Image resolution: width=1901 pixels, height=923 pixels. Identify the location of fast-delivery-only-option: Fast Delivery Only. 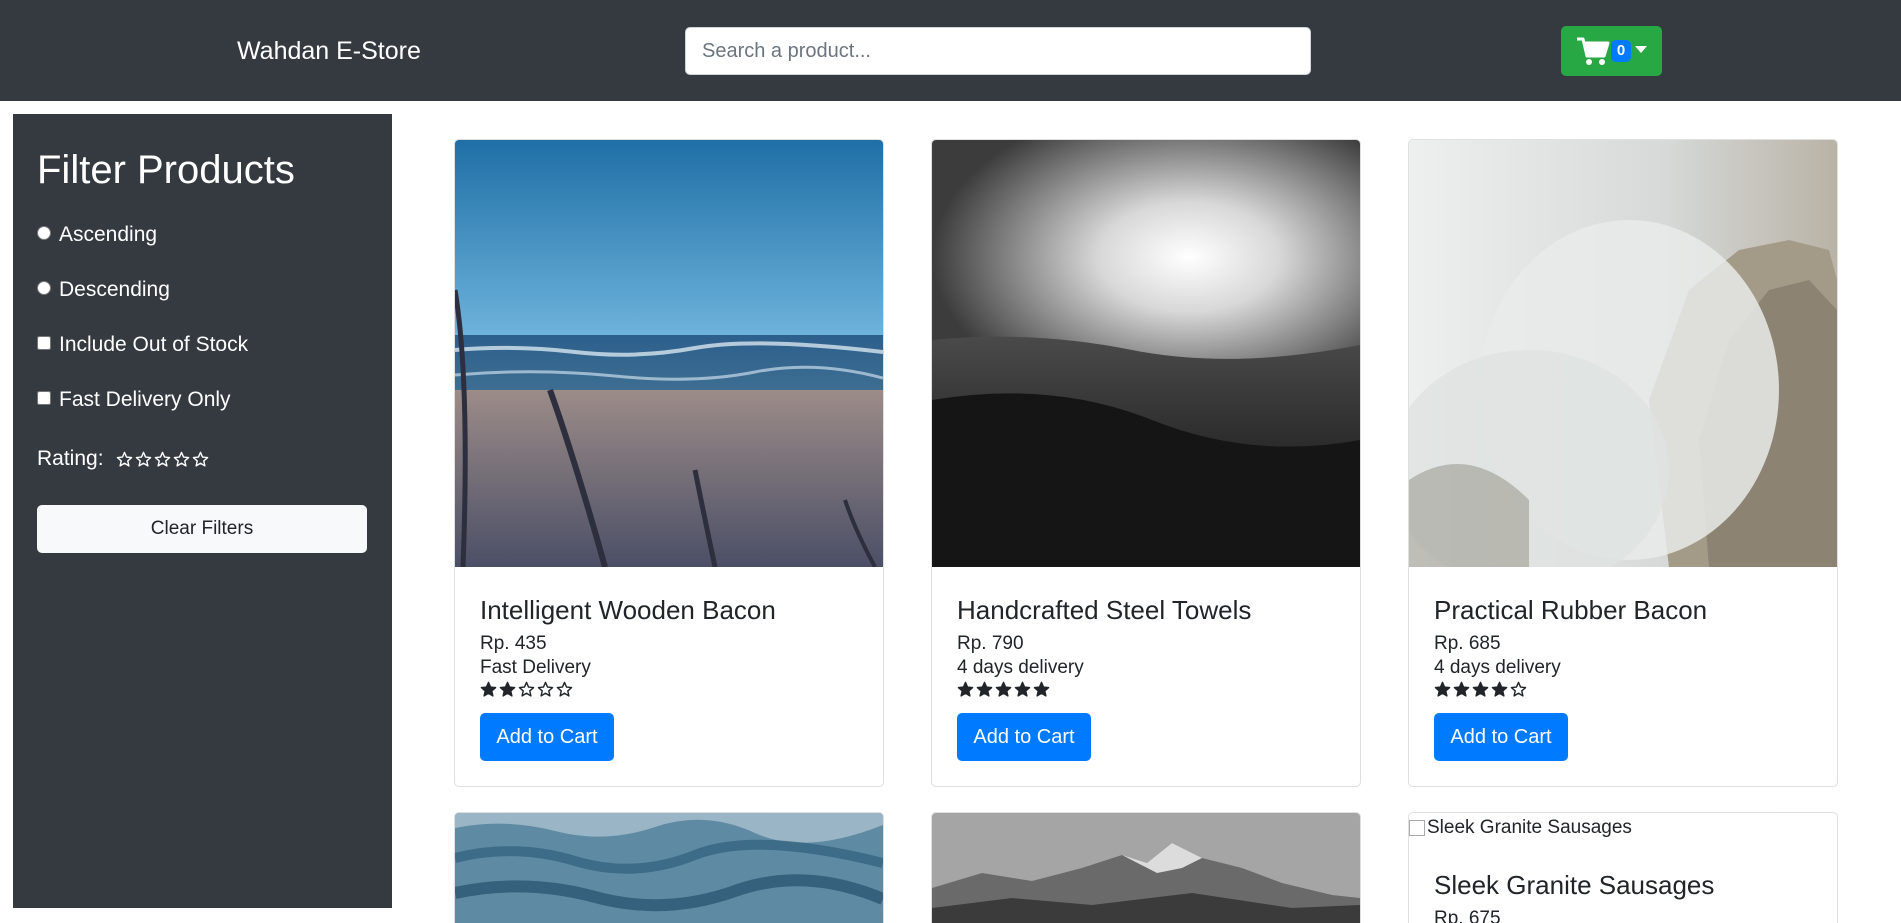
(134, 400).